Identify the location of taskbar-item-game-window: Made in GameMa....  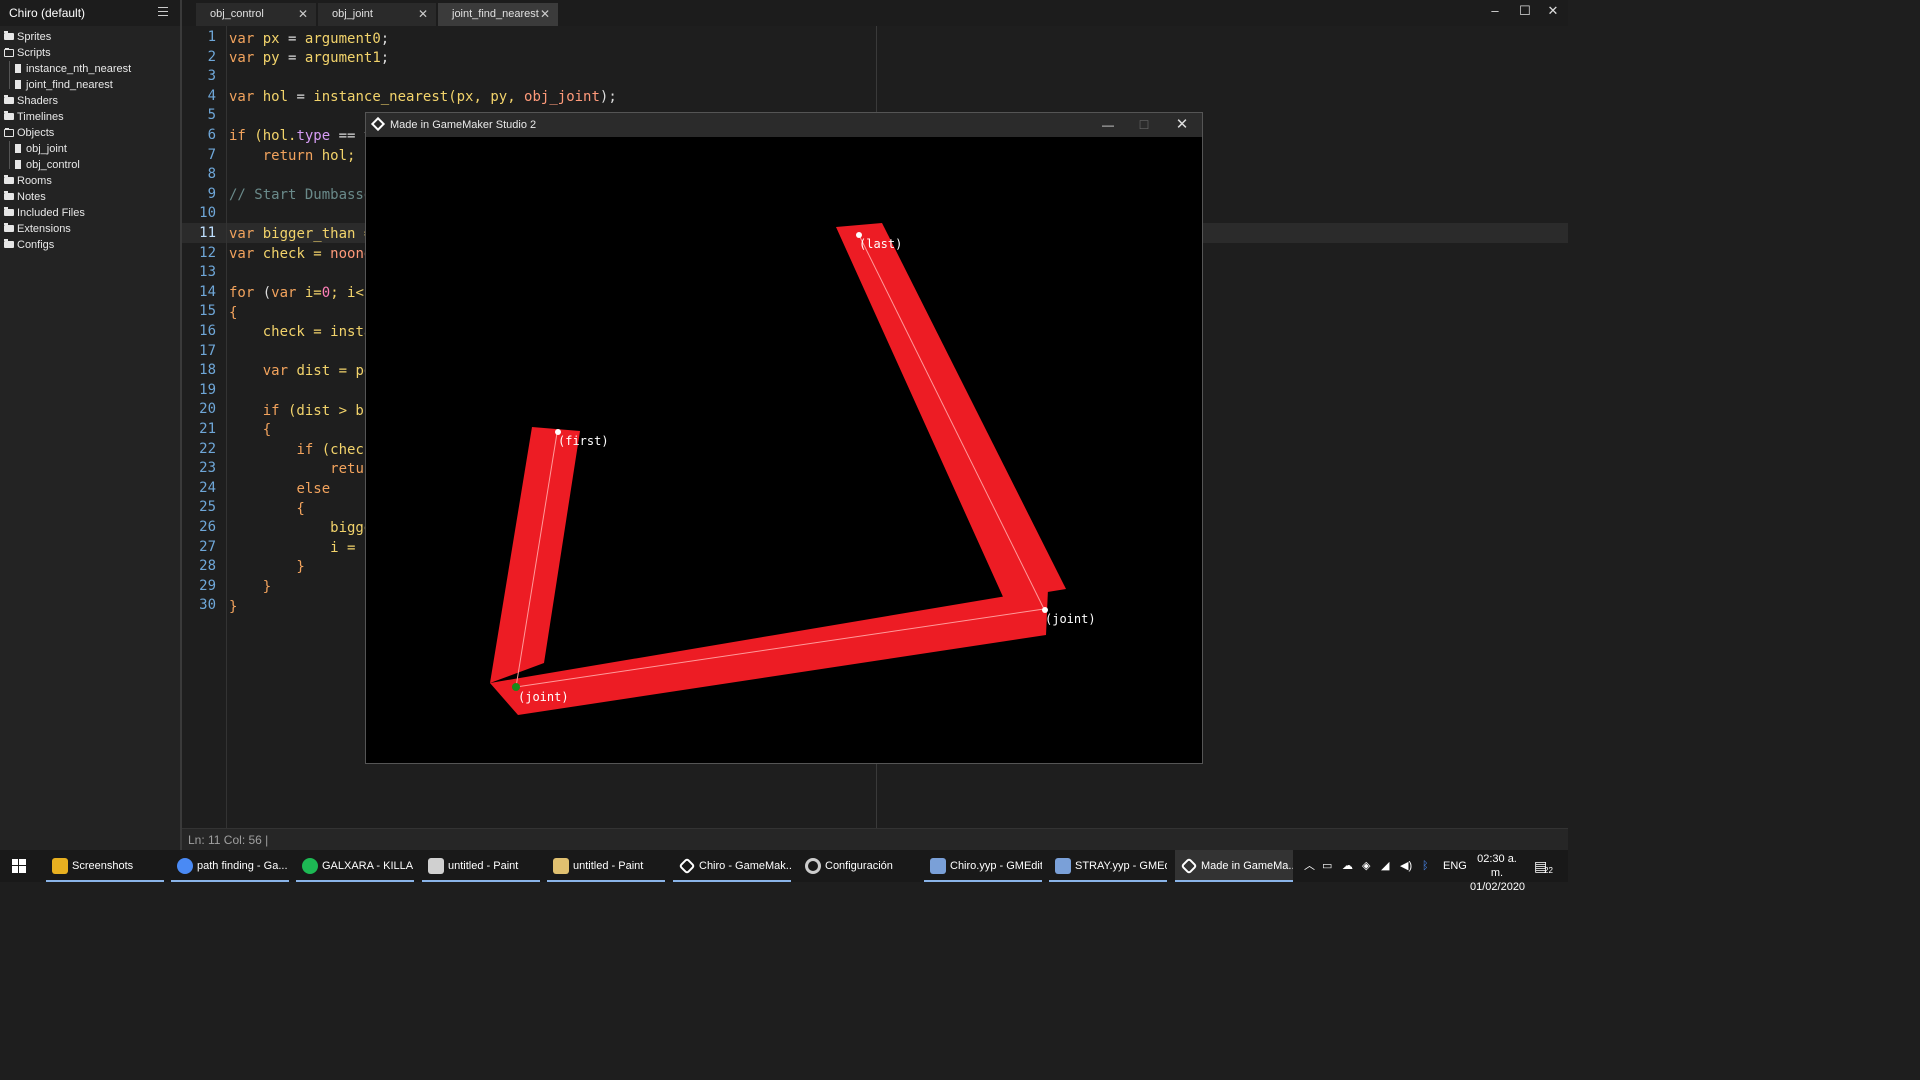
(1234, 866).